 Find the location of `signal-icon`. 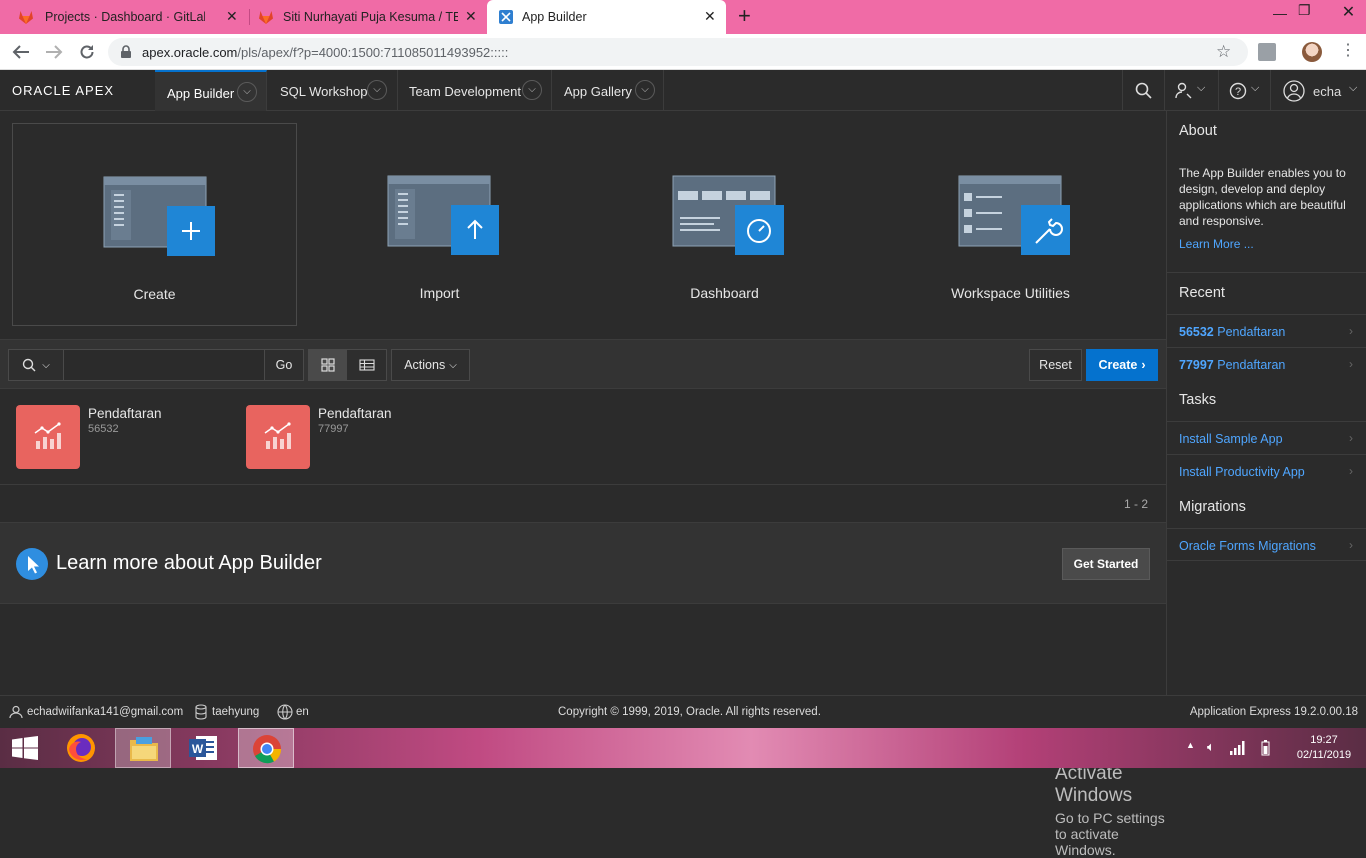

signal-icon is located at coordinates (1238, 748).